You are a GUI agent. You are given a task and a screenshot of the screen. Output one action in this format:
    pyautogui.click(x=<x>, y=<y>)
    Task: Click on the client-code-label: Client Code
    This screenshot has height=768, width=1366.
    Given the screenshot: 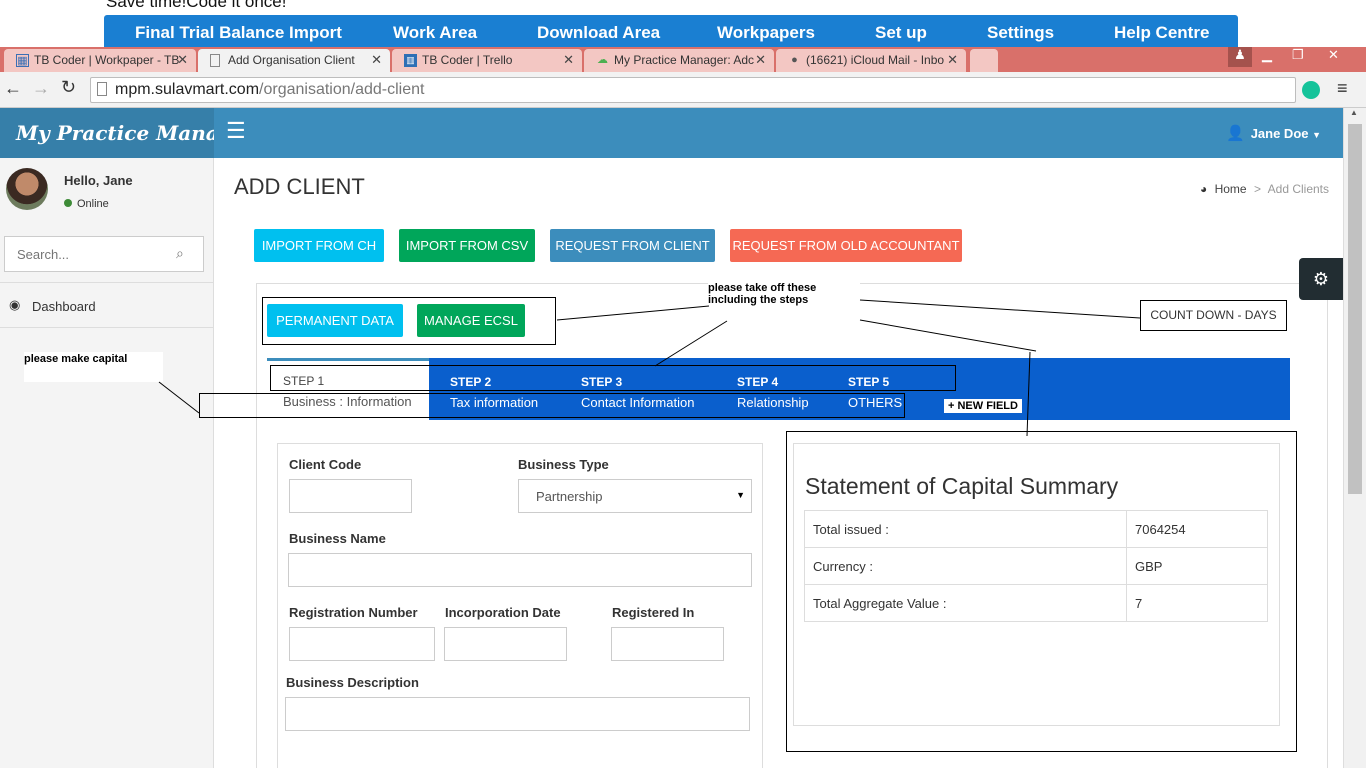 What is the action you would take?
    pyautogui.click(x=325, y=464)
    